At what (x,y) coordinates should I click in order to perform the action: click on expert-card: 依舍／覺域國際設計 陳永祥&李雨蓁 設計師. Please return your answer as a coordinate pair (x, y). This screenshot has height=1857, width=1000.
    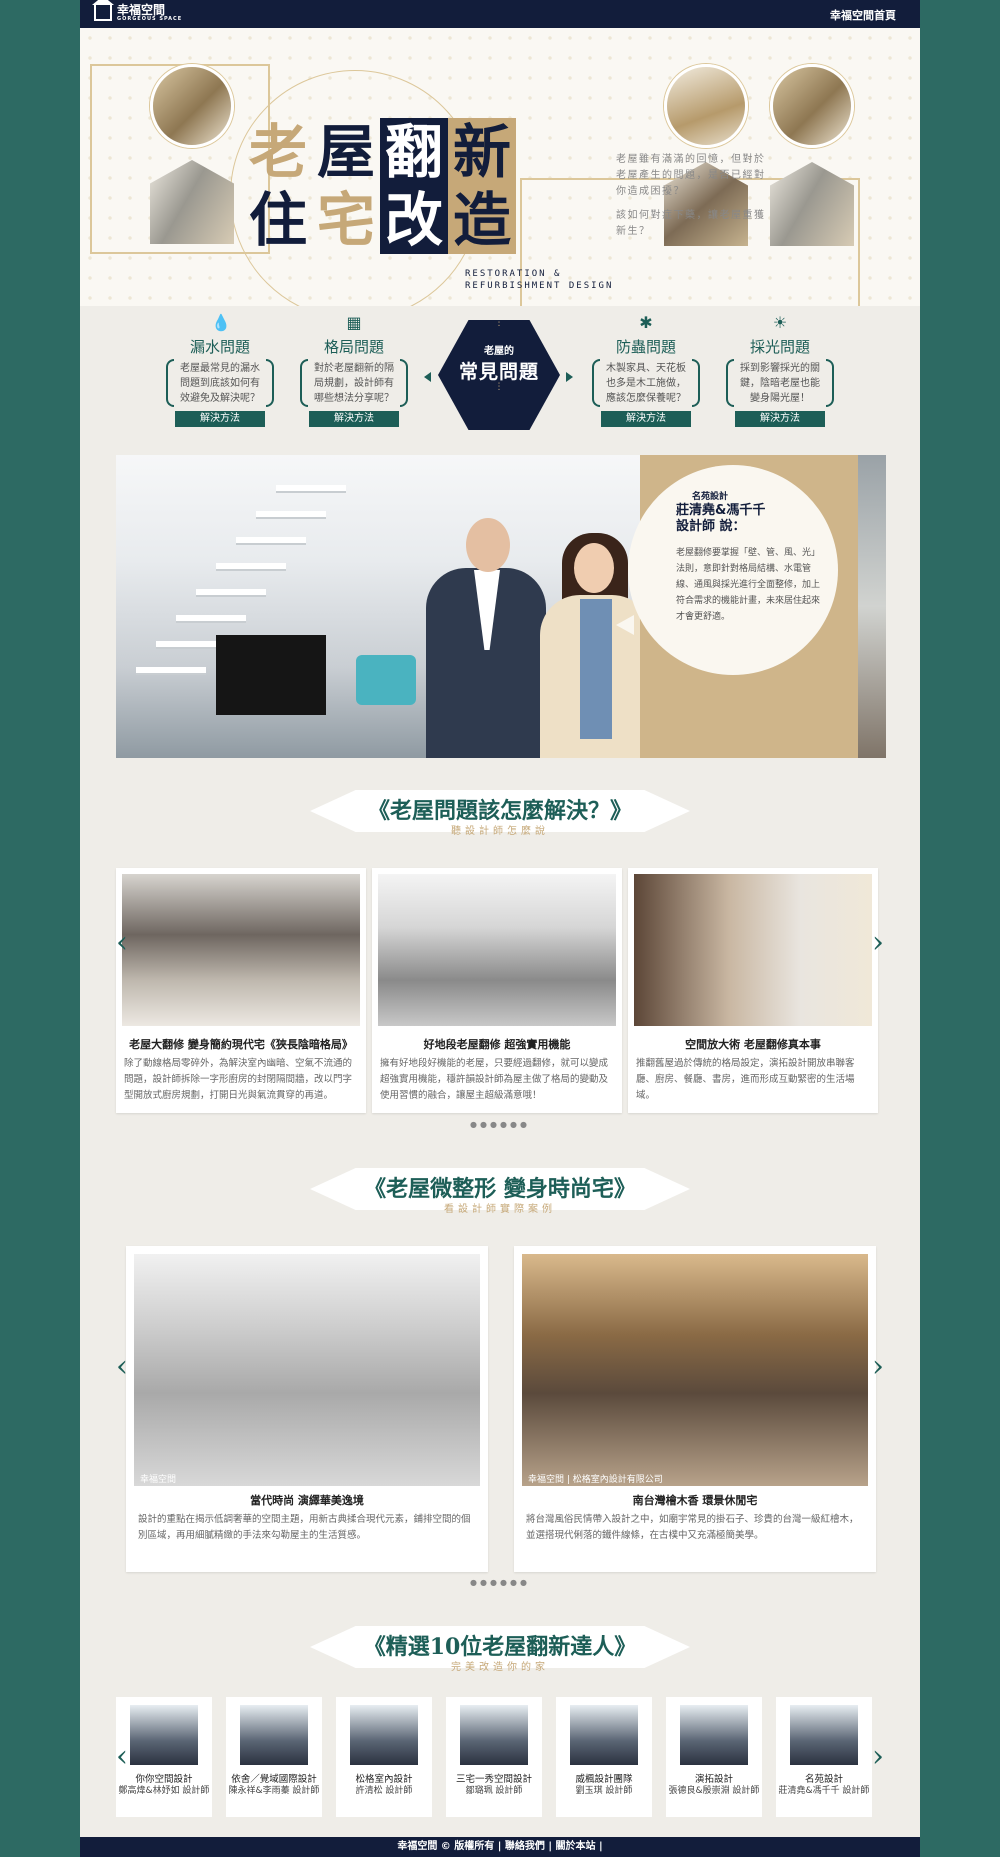
    Looking at the image, I should click on (274, 1757).